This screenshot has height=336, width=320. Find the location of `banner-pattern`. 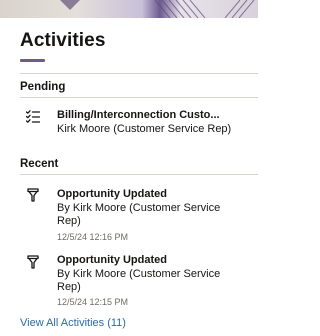

banner-pattern is located at coordinates (157, 9).